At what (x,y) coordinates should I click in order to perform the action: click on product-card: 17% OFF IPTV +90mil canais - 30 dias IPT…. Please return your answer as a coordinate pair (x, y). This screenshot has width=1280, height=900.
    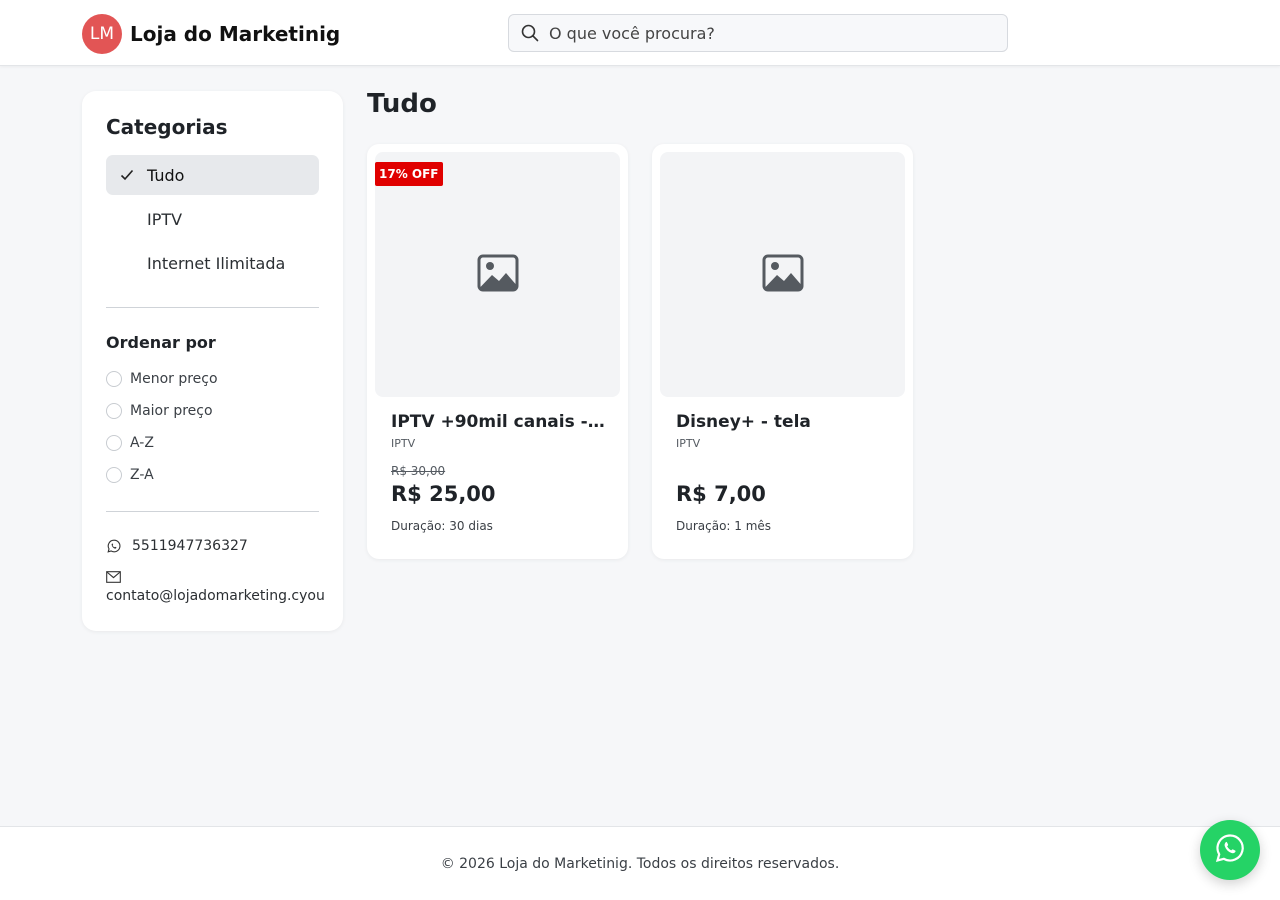
    Looking at the image, I should click on (497, 351).